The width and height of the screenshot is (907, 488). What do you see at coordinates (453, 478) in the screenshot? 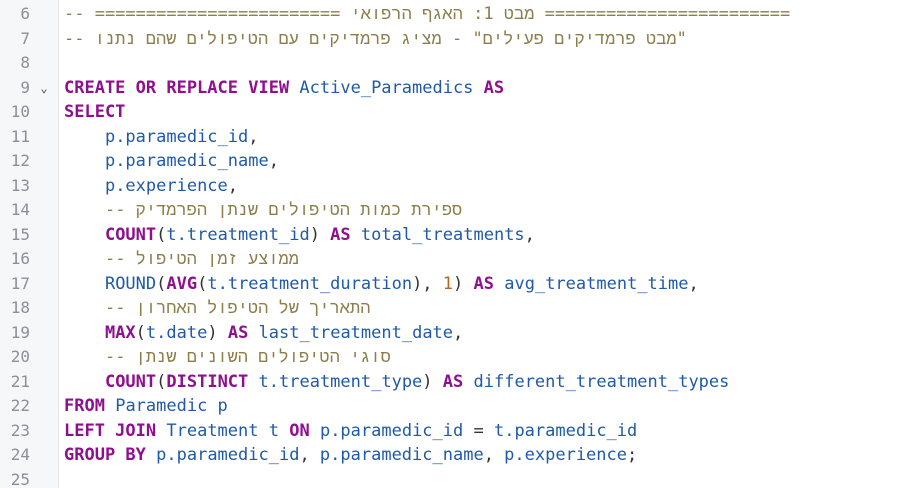
I see `code-line: 25` at bounding box center [453, 478].